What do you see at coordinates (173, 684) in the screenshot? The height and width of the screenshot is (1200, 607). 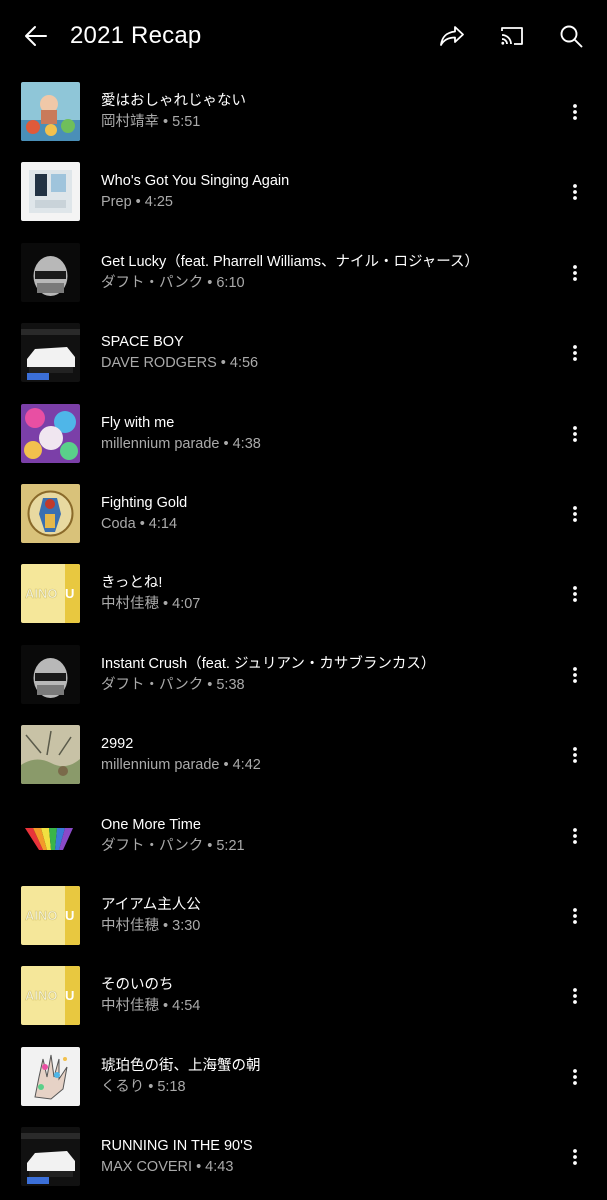 I see `track-subtitle: ダフト・パンク • 5:38` at bounding box center [173, 684].